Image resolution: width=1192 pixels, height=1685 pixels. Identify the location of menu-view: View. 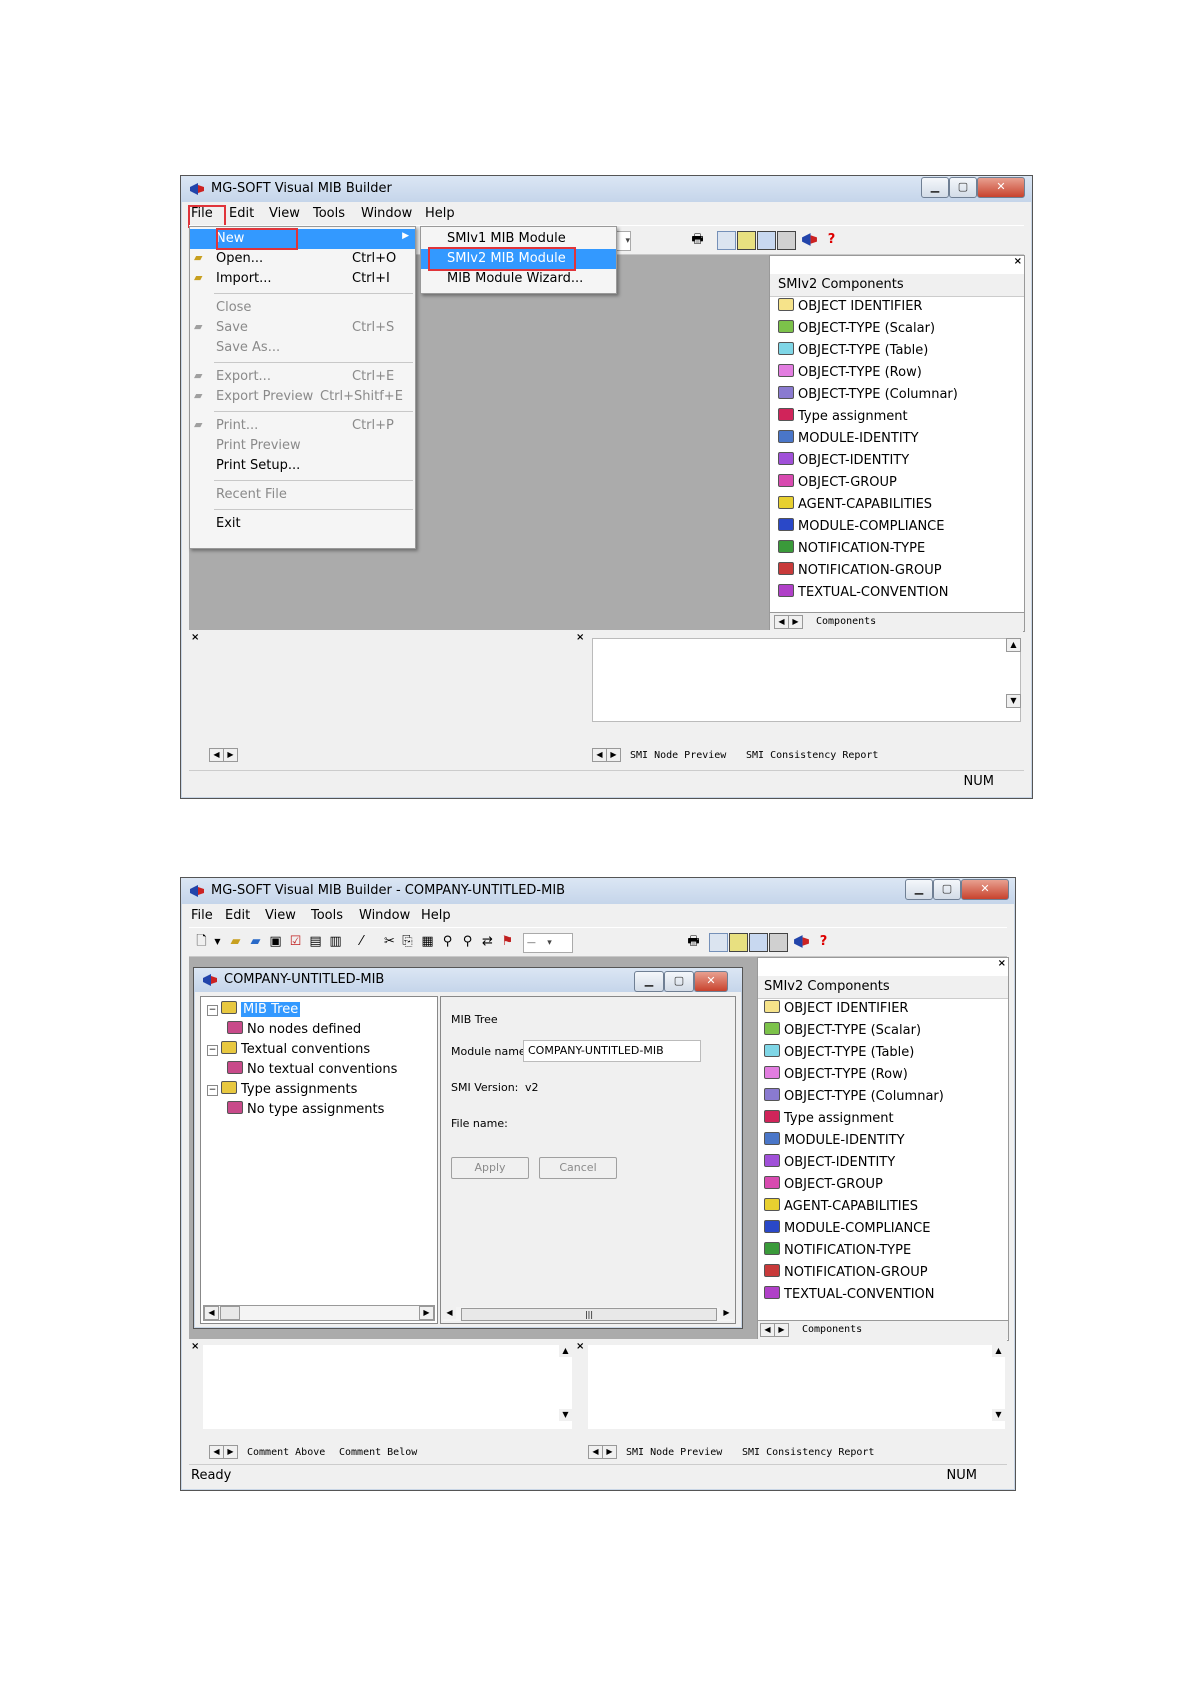
(284, 213).